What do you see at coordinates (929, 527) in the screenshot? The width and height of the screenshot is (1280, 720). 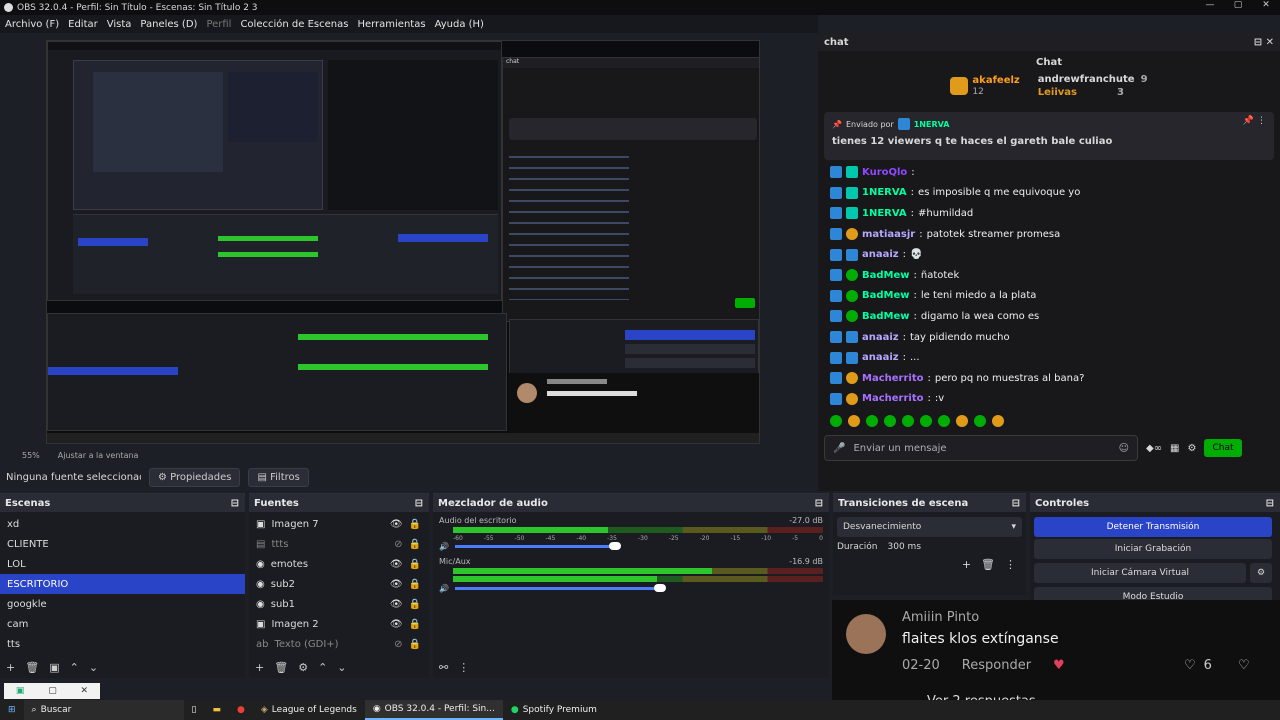 I see `transition-select: Desvanecimiento ▾` at bounding box center [929, 527].